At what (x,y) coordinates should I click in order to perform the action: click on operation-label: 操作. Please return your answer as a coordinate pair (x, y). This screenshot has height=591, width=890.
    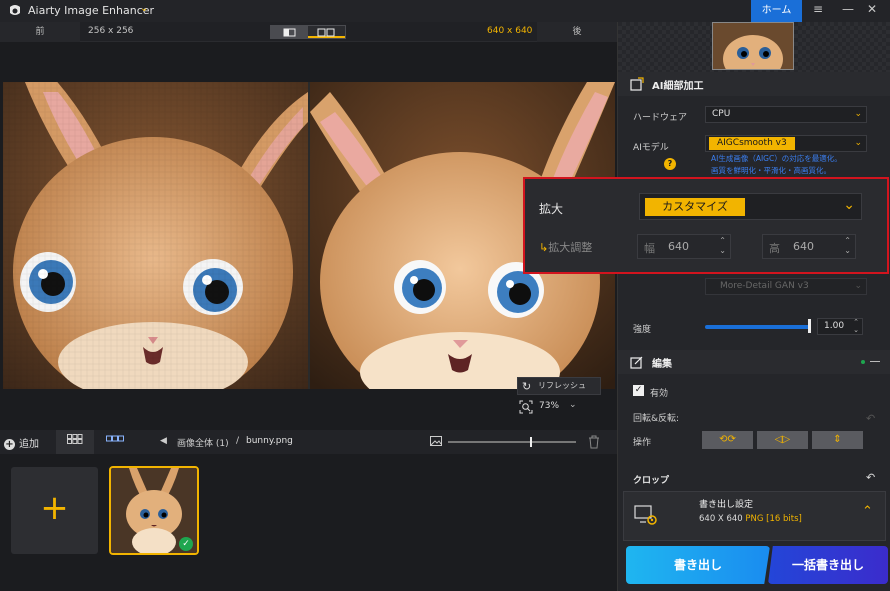
    Looking at the image, I should click on (642, 443).